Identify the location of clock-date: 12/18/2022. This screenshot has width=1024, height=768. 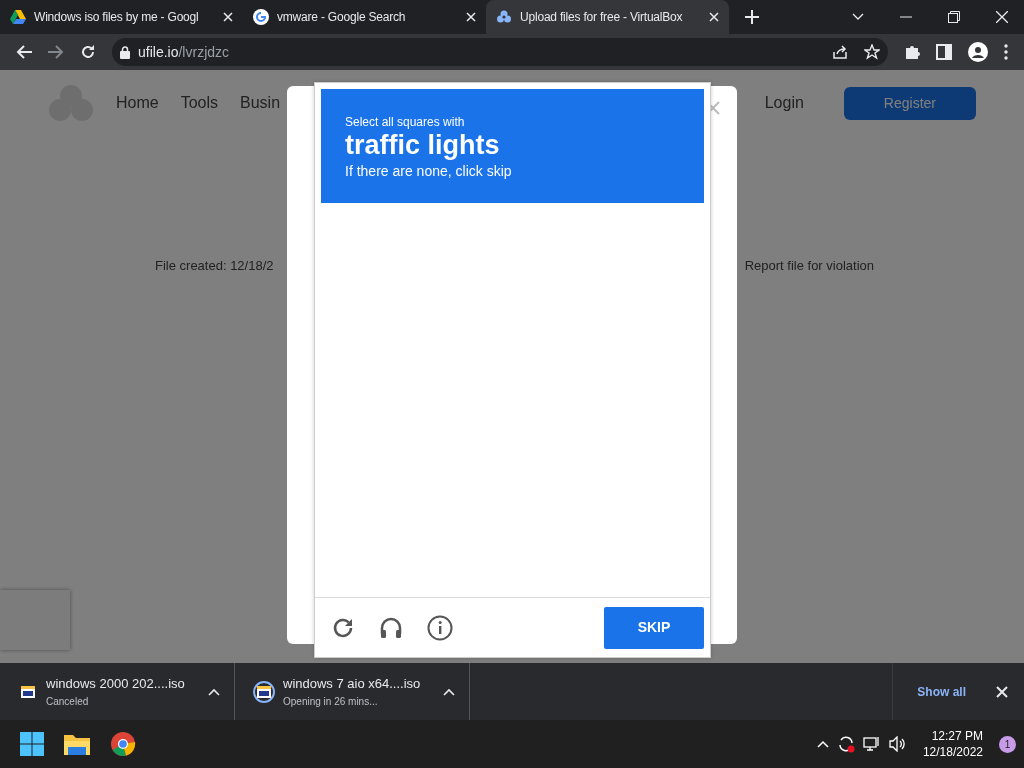
(952, 752).